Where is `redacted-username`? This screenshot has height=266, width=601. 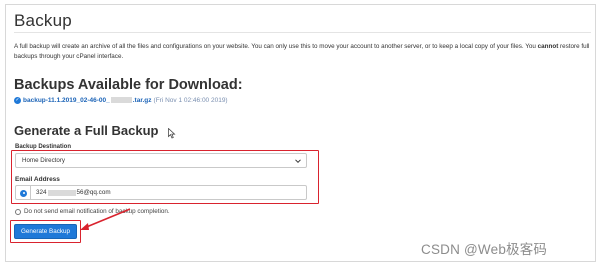 redacted-username is located at coordinates (121, 100).